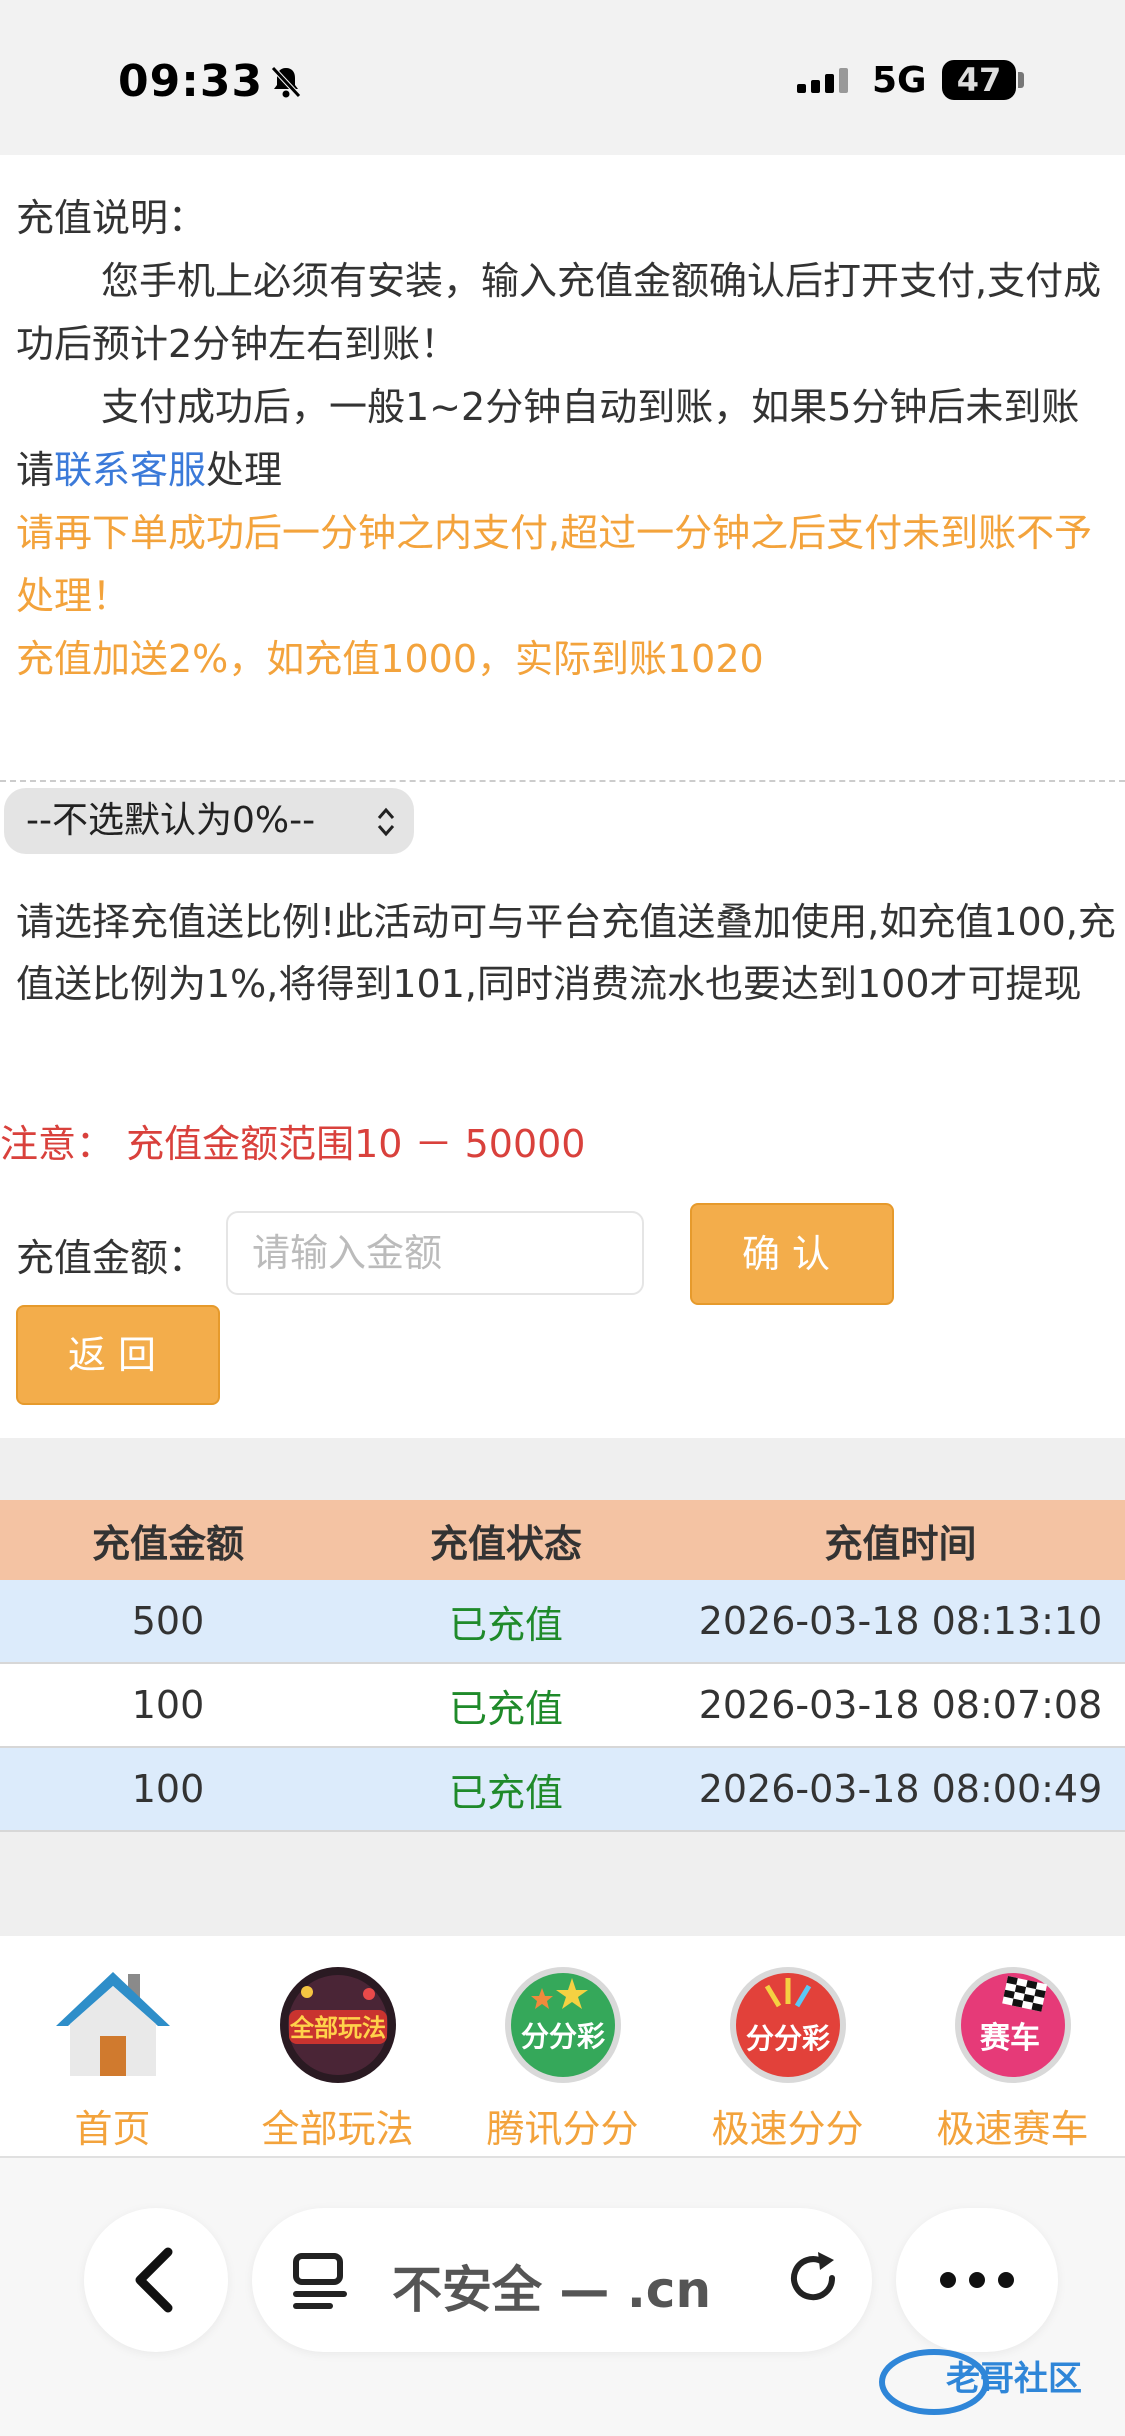 Image resolution: width=1125 pixels, height=2436 pixels. Describe the element at coordinates (900, 1705) in the screenshot. I see `row-time: 2026-03-18 08:07:08` at that location.